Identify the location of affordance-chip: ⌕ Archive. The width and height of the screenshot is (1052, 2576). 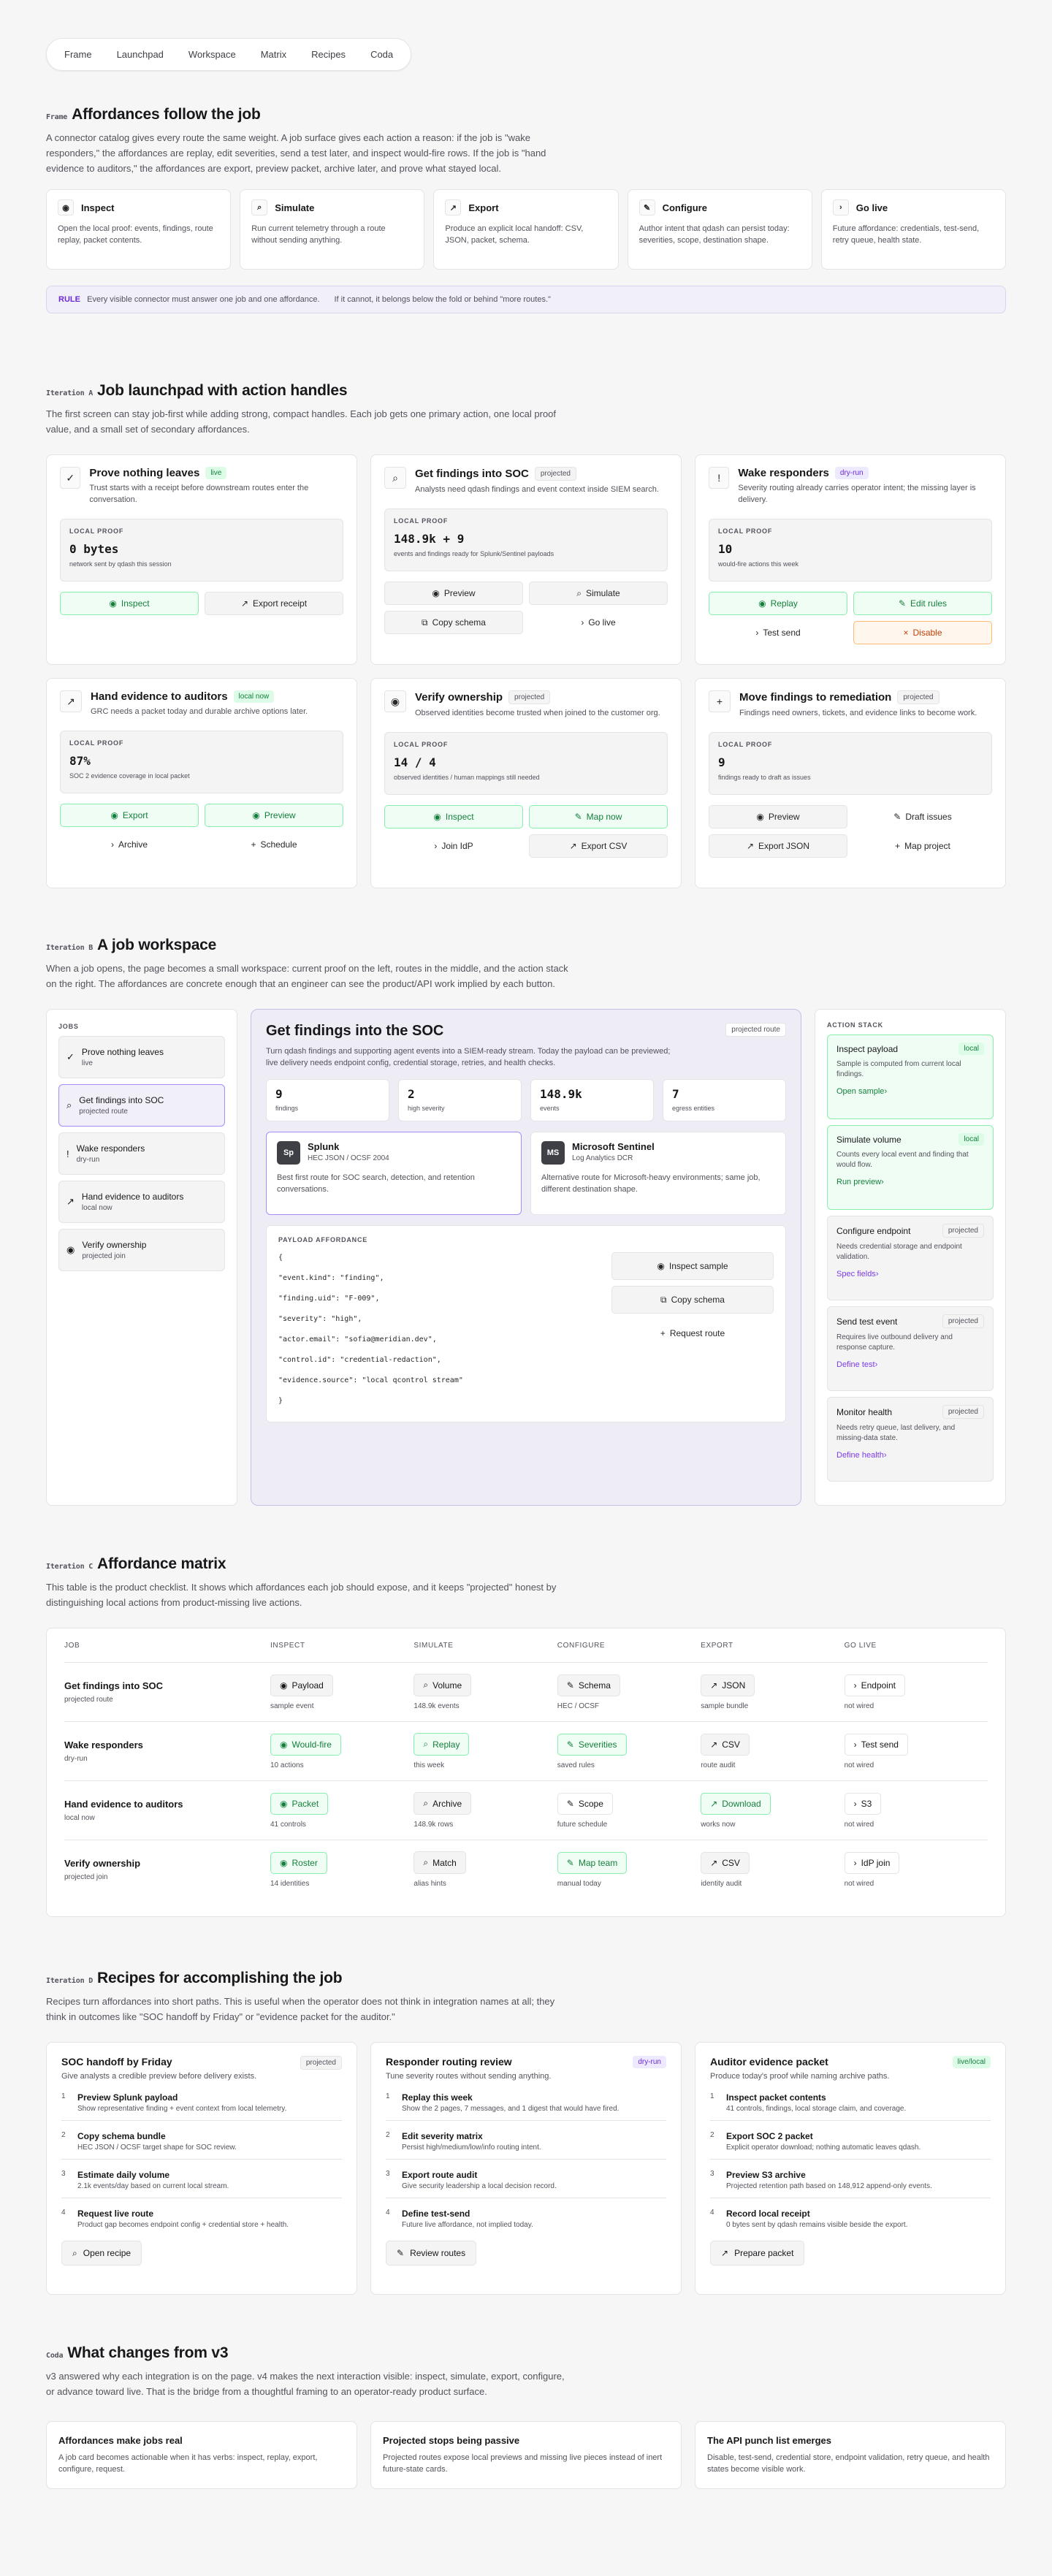
(442, 1804).